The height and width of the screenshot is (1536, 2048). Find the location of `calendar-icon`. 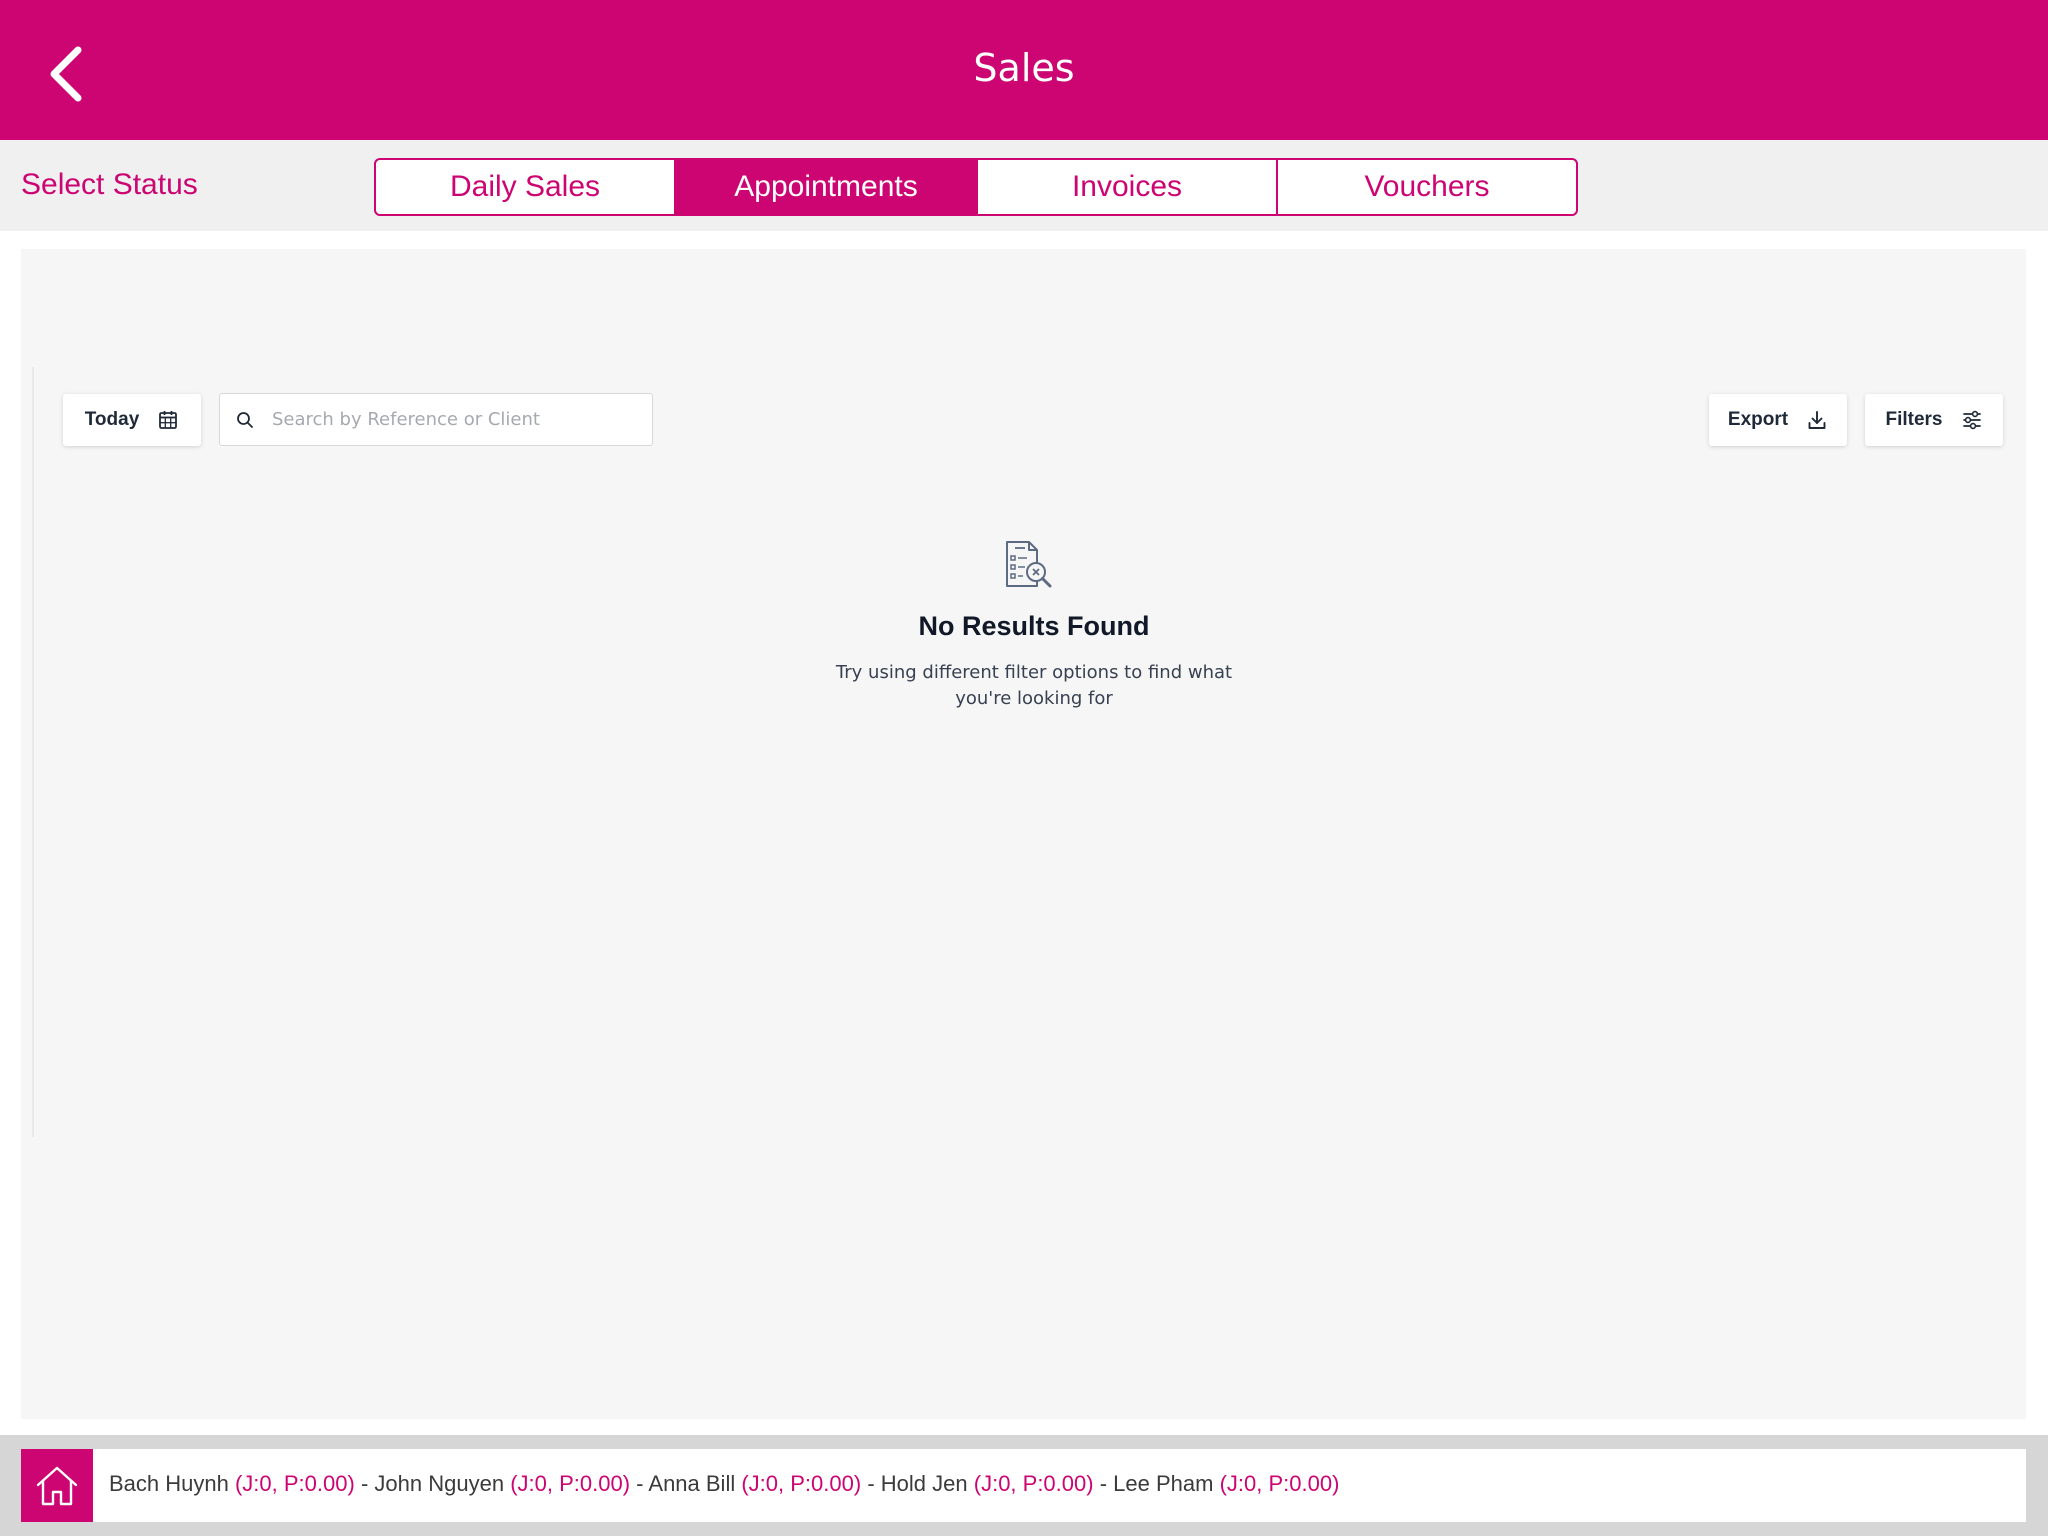

calendar-icon is located at coordinates (168, 420).